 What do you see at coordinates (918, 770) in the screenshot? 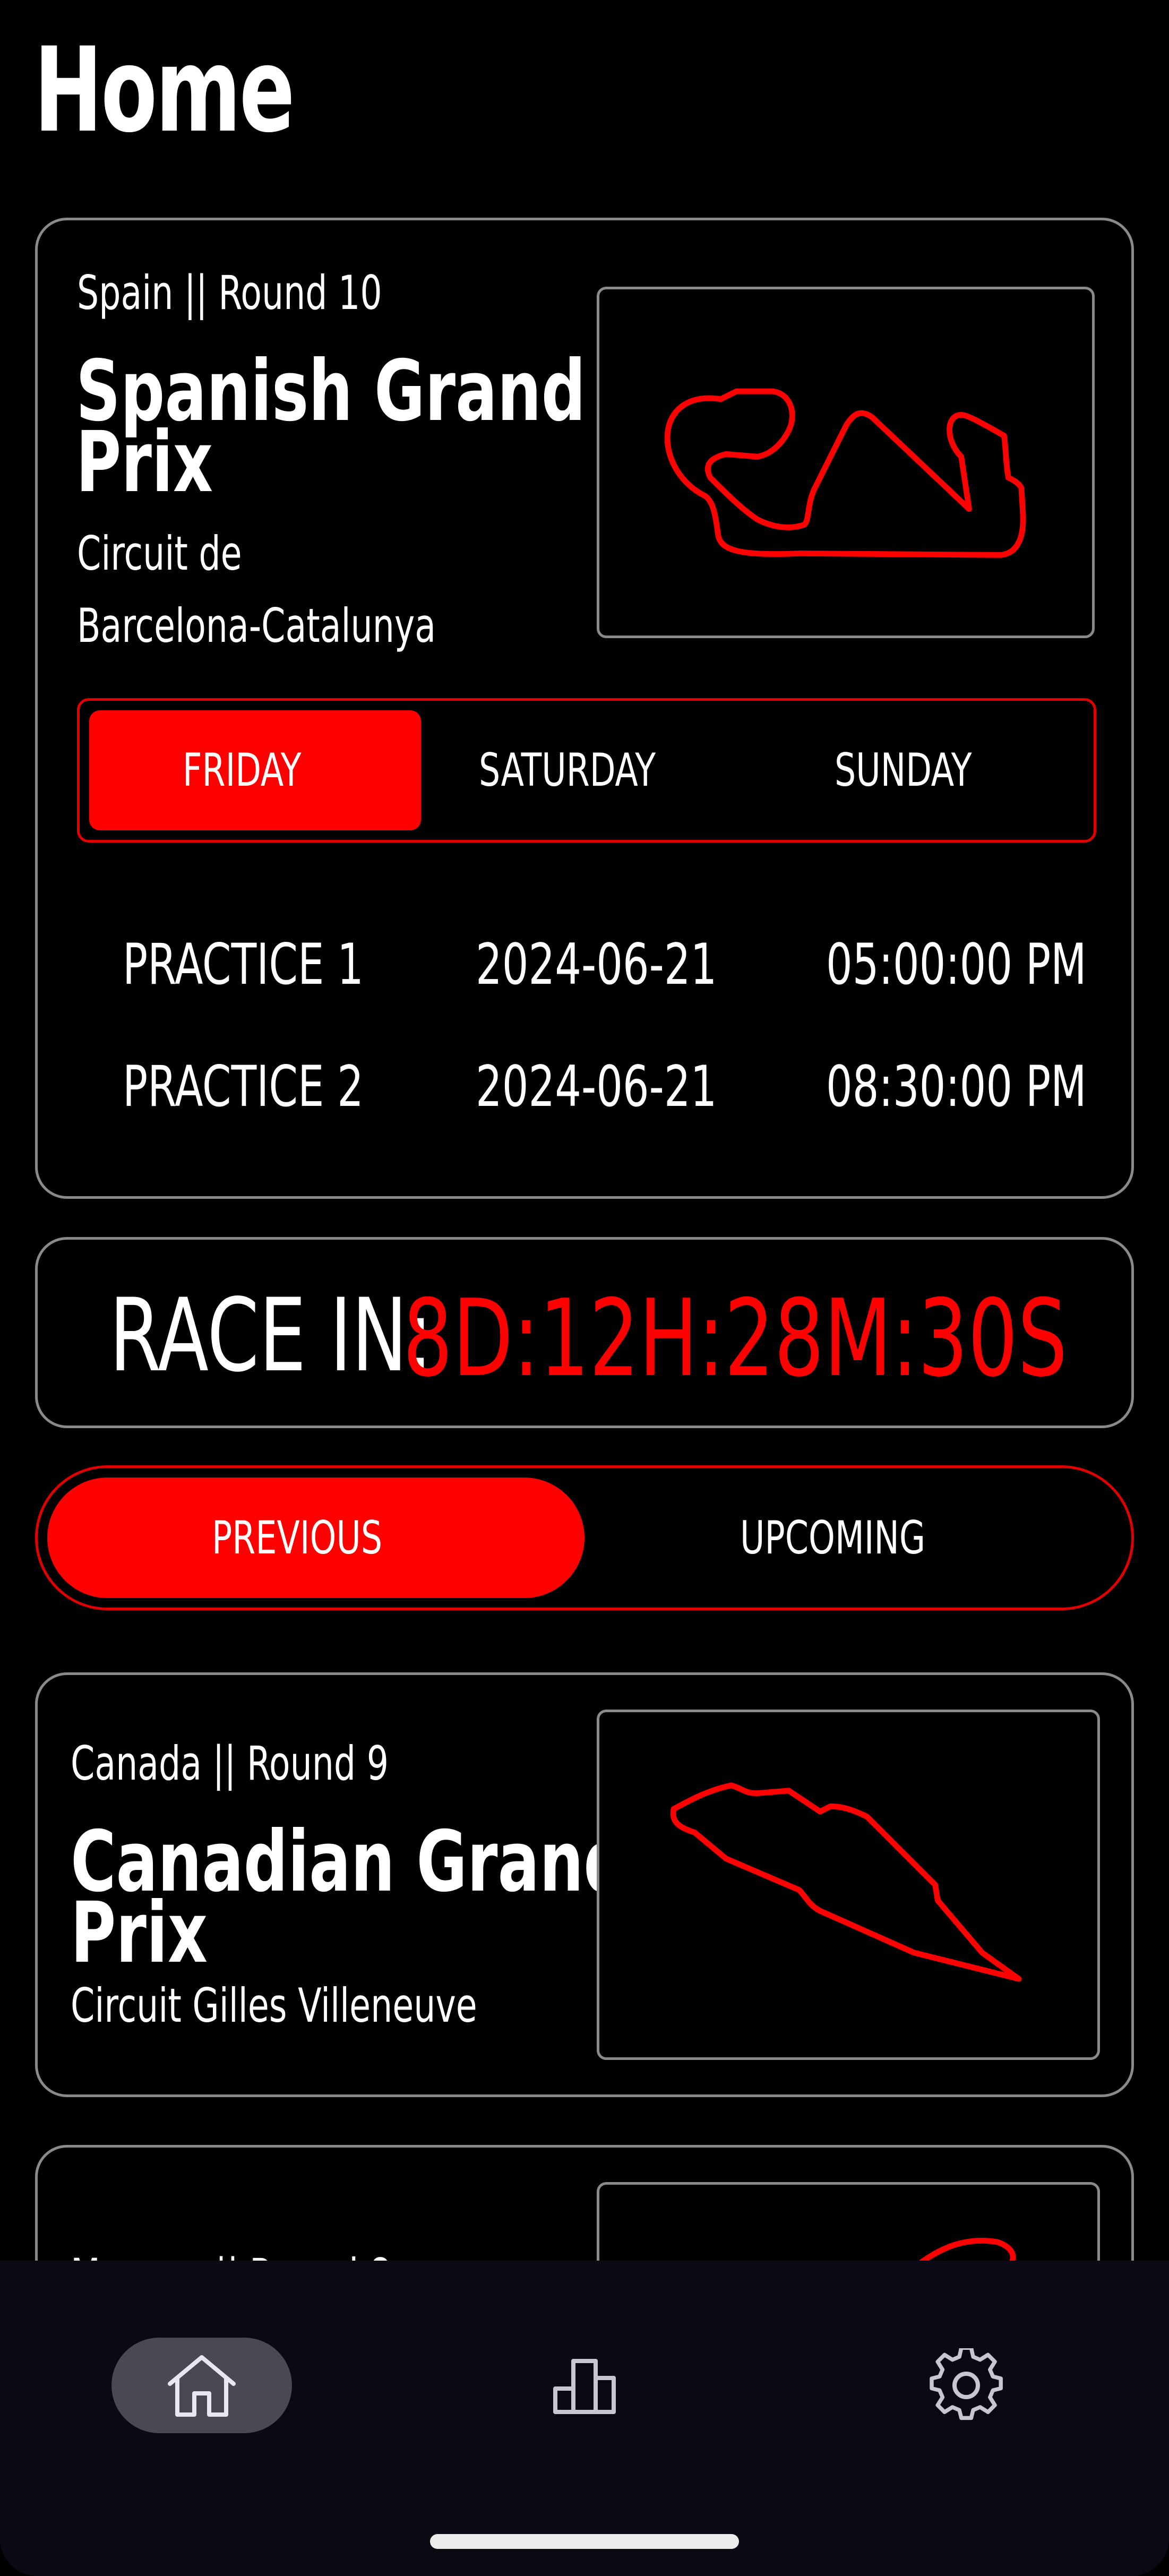
I see `day-tab-sunday: SUNDAY` at bounding box center [918, 770].